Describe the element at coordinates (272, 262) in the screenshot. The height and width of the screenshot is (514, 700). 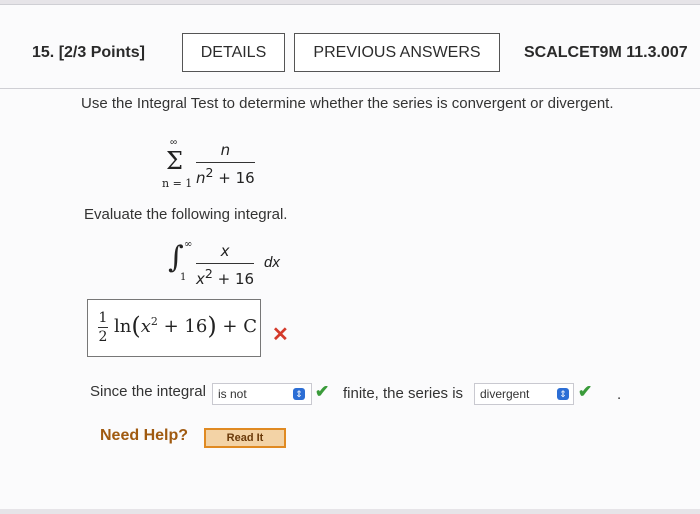
I see `integral-differential: dx` at that location.